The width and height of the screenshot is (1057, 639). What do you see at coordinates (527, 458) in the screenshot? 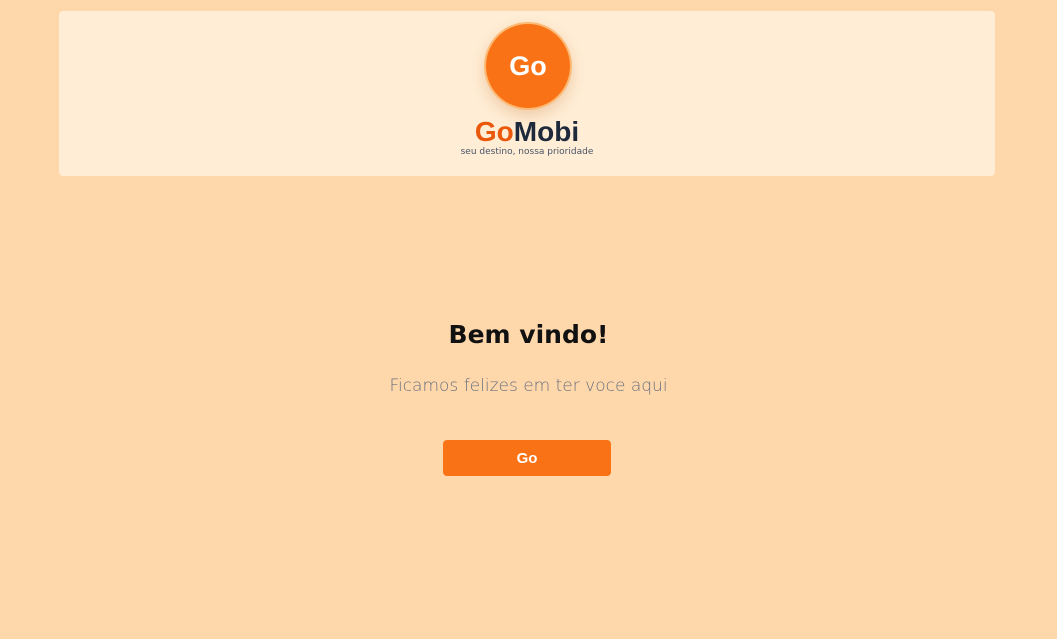
I see `go-button: Go` at bounding box center [527, 458].